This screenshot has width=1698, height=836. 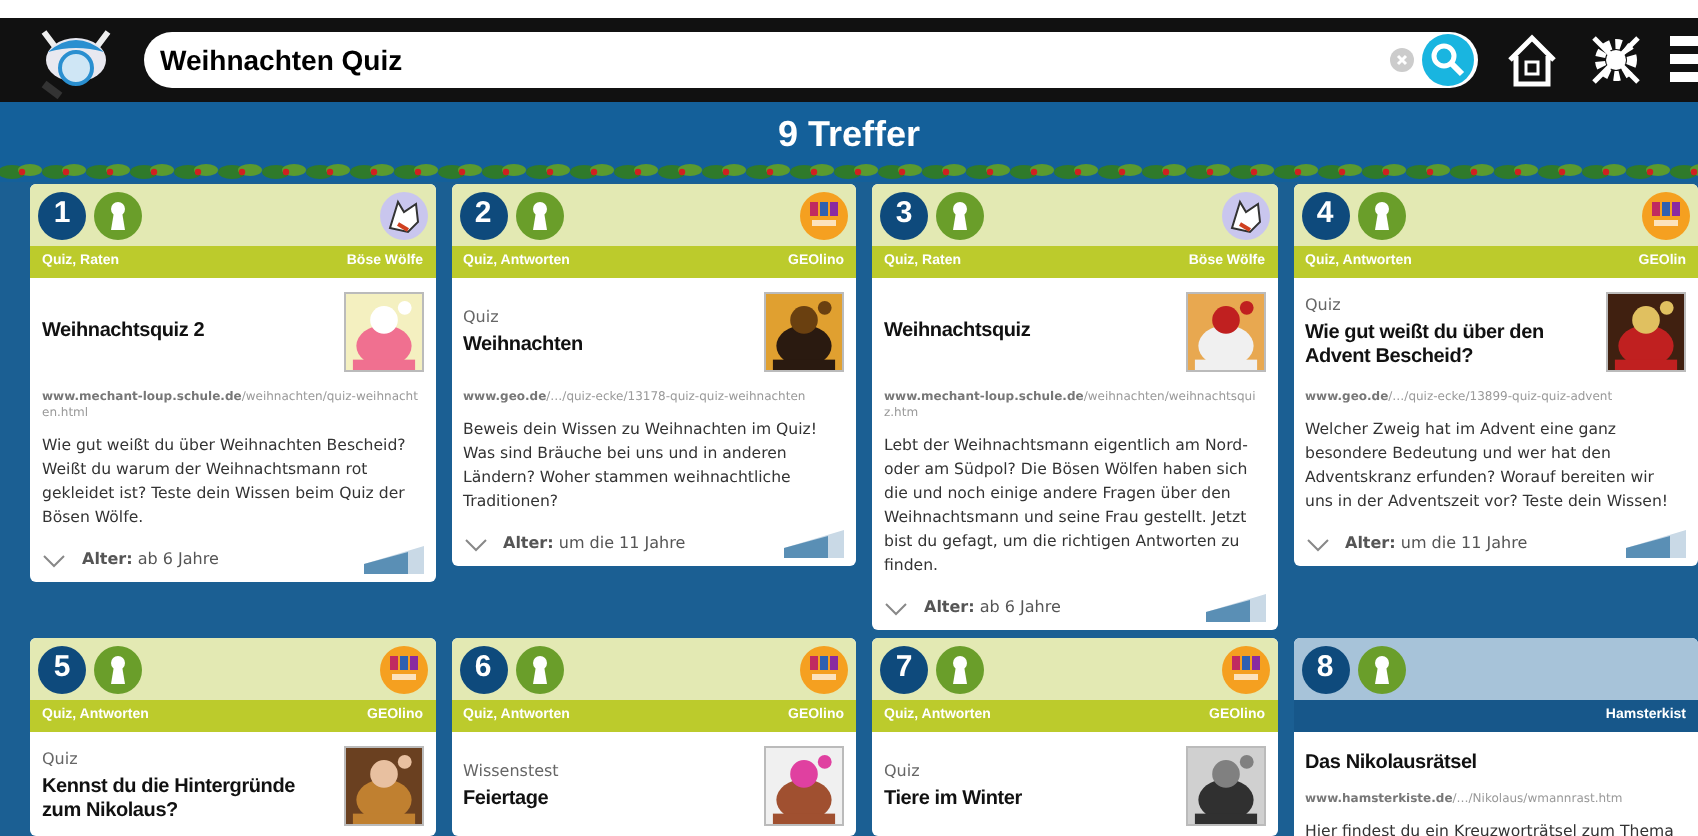 I want to click on results-heading: 9 Treffer, so click(x=849, y=135).